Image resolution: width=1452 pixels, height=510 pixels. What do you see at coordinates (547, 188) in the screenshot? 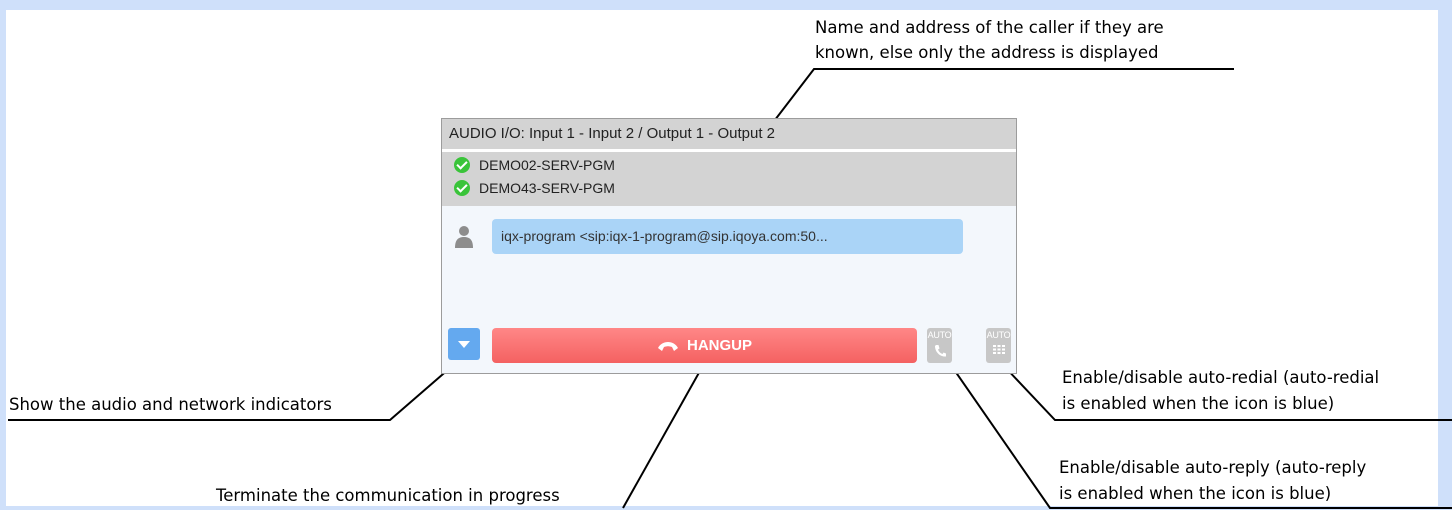
I see `codec-name: DEMO43-SERV-PGM` at bounding box center [547, 188].